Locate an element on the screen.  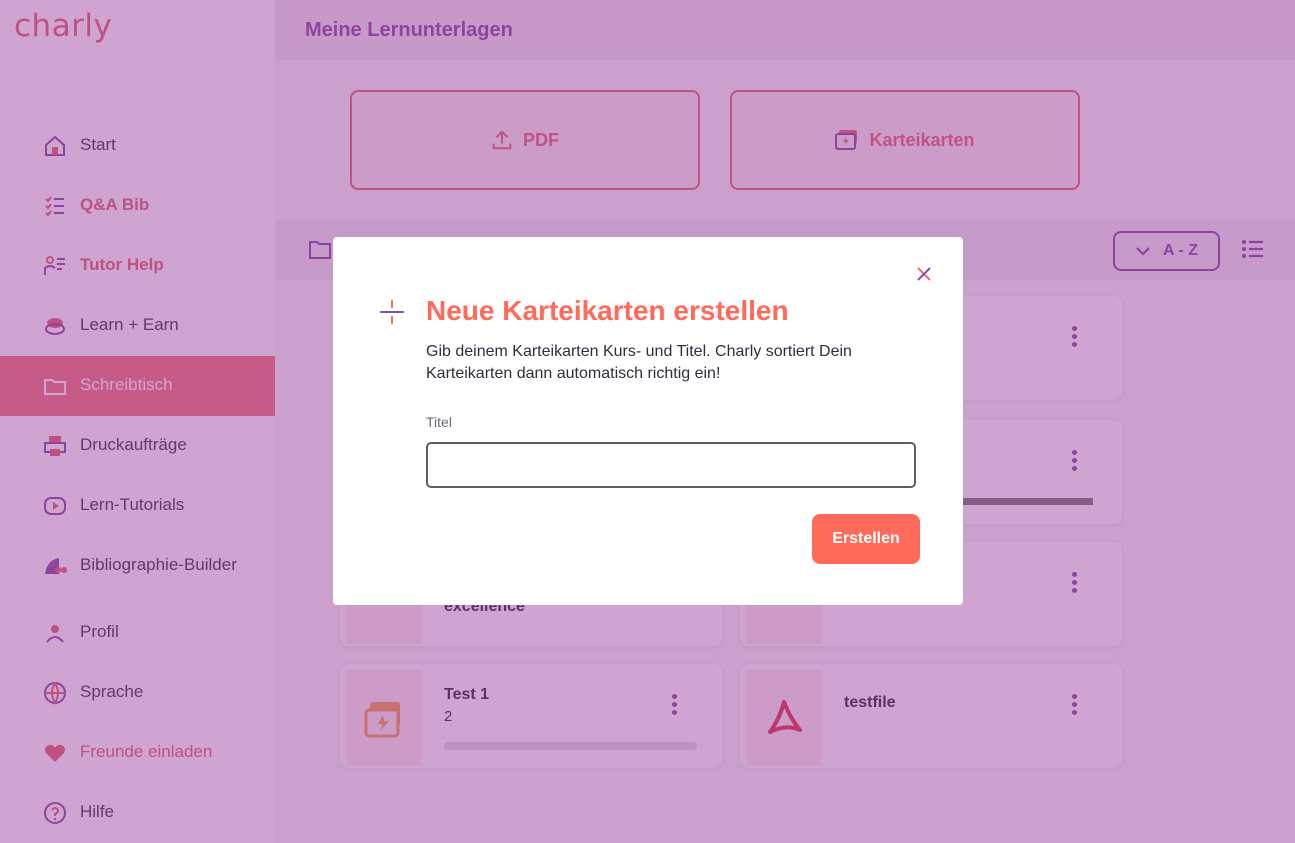
create-button: Erstellen is located at coordinates (866, 539).